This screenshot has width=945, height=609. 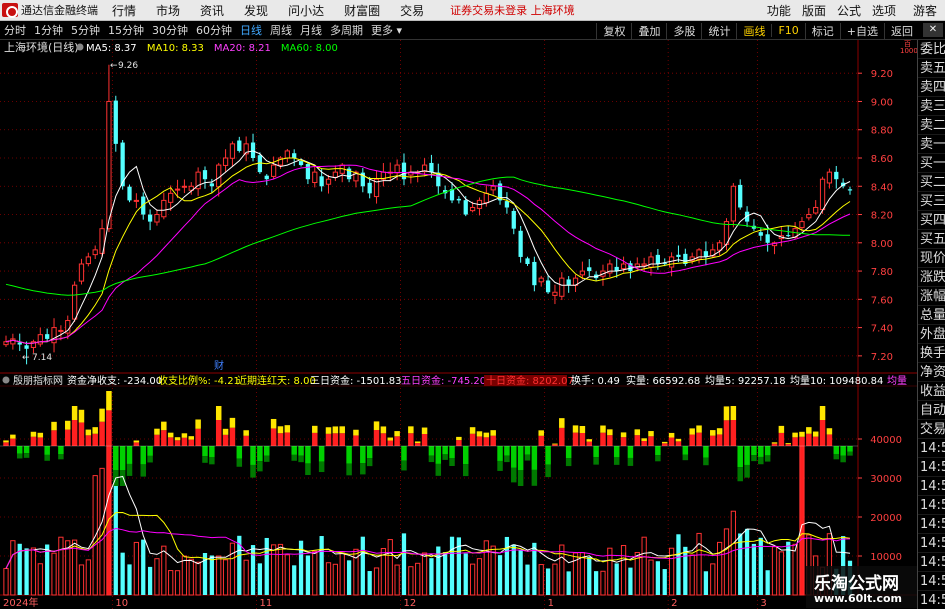 I want to click on period-tab: 5分钟, so click(x=85, y=30).